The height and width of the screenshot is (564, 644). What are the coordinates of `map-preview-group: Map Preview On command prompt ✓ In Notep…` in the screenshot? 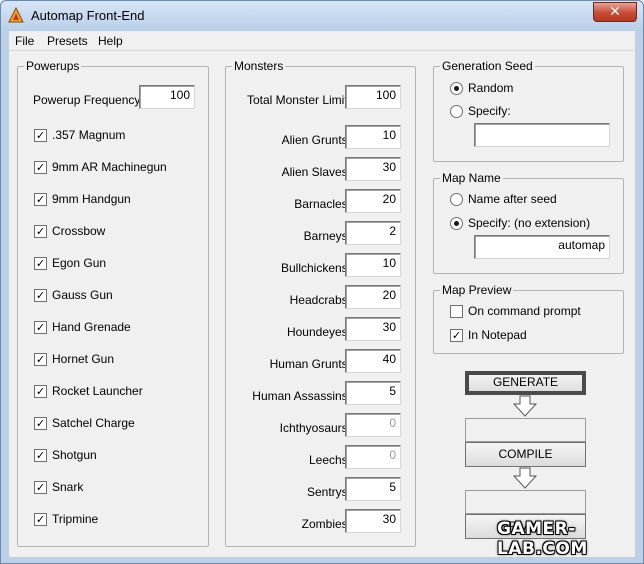 It's located at (528, 318).